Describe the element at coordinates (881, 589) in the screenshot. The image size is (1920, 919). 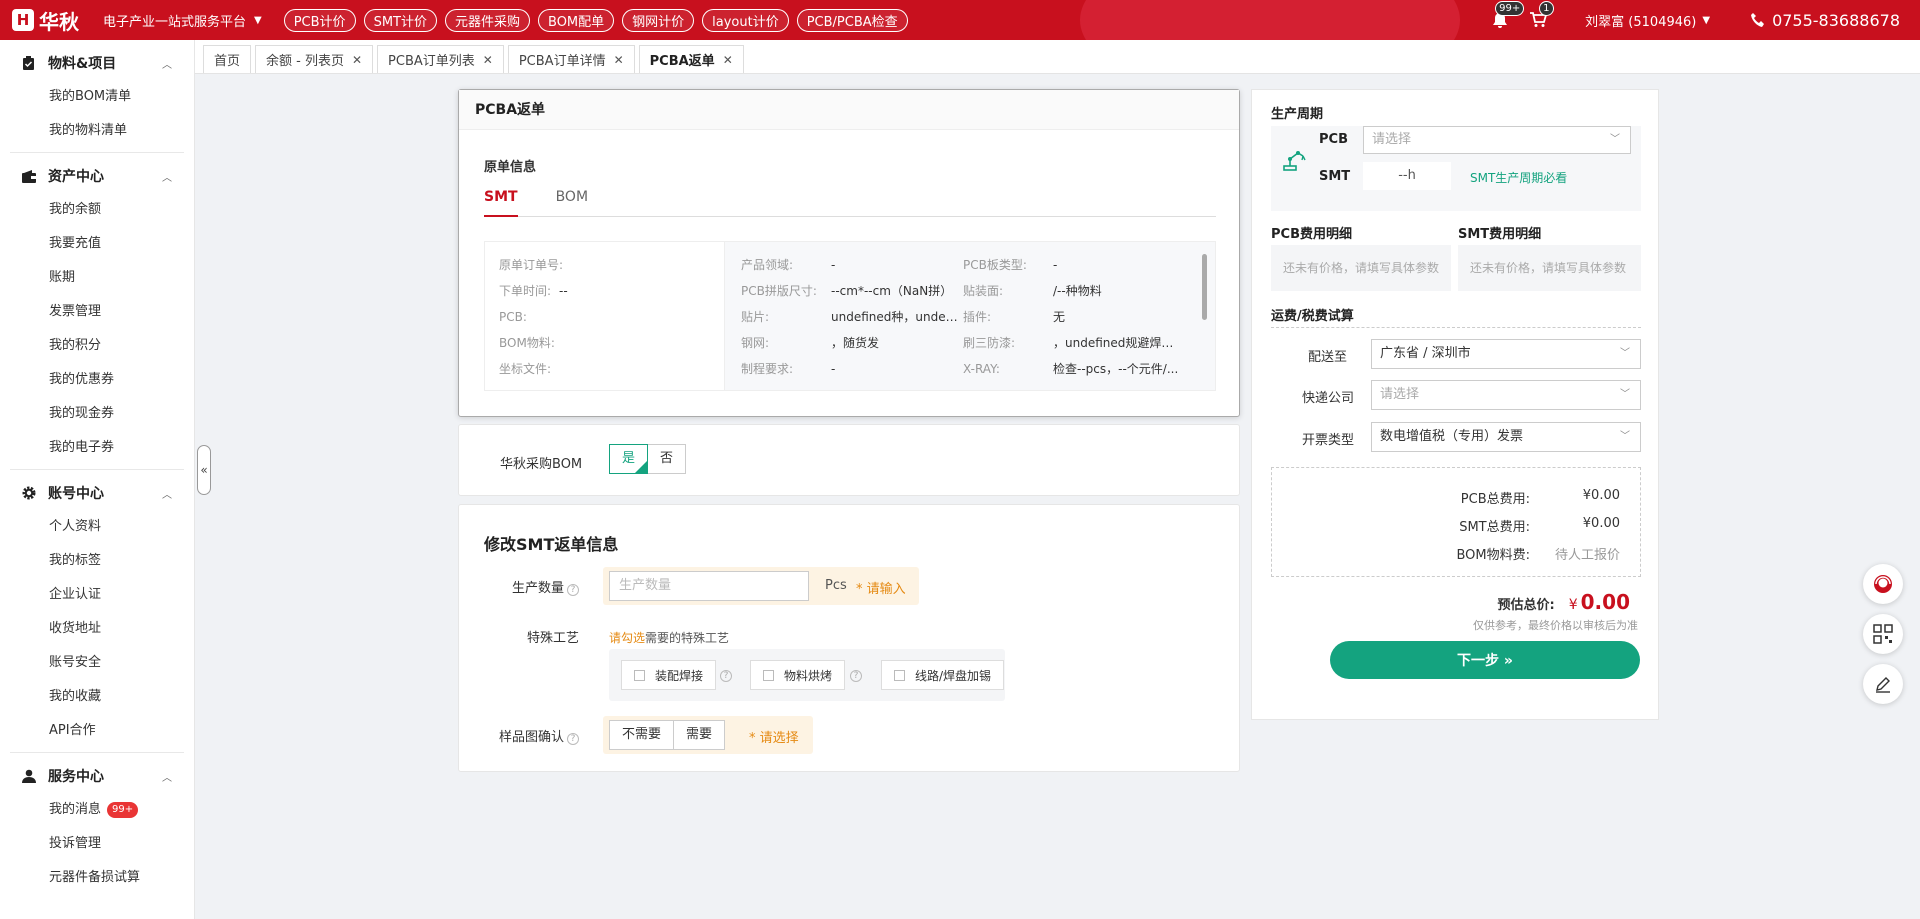
I see `qty-required: * 请输入` at that location.